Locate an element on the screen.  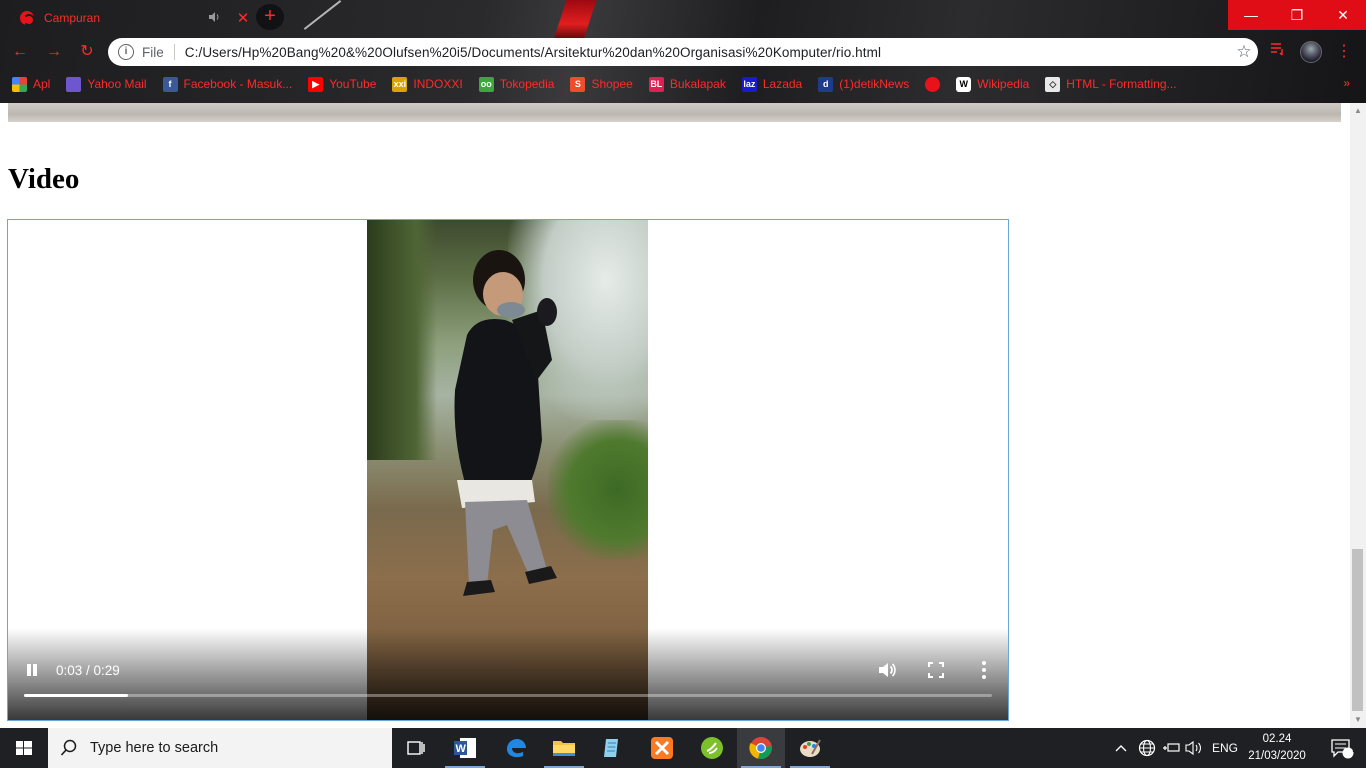
scroll-up-arrow-icon: ▲ is located at coordinates (1358, 111).